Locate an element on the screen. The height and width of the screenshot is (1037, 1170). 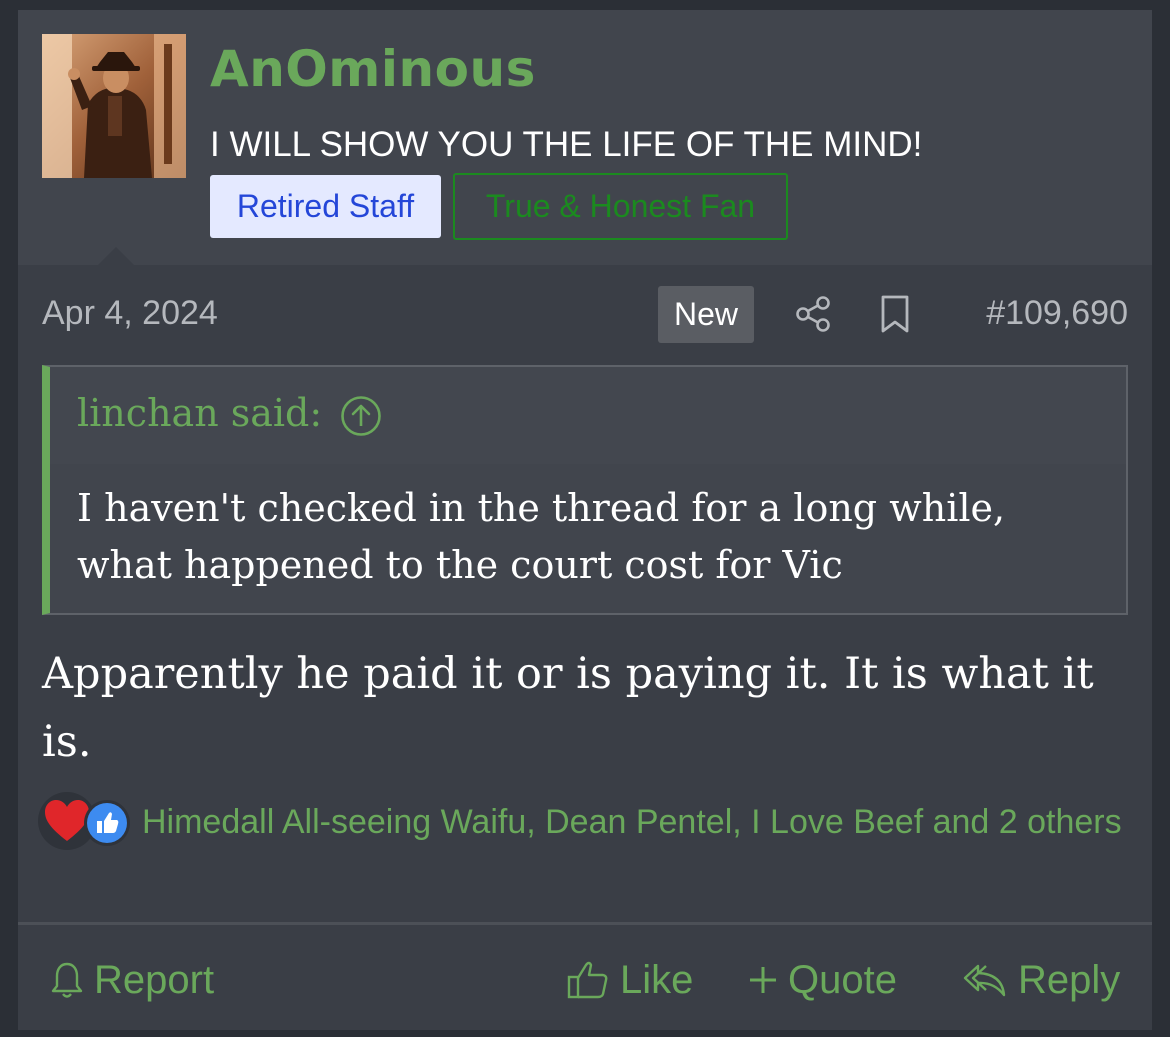
report-button: Report is located at coordinates (132, 980).